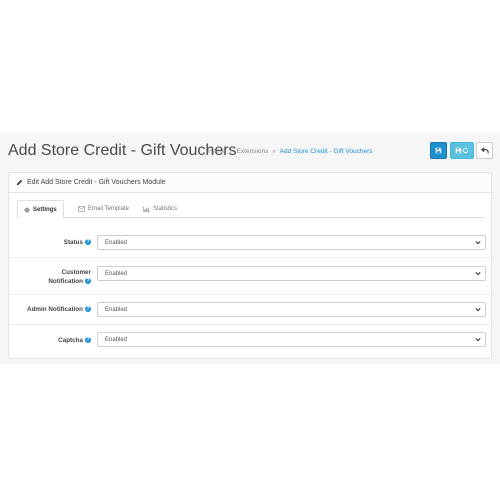  Describe the element at coordinates (19, 182) in the screenshot. I see `pencil-icon` at that location.